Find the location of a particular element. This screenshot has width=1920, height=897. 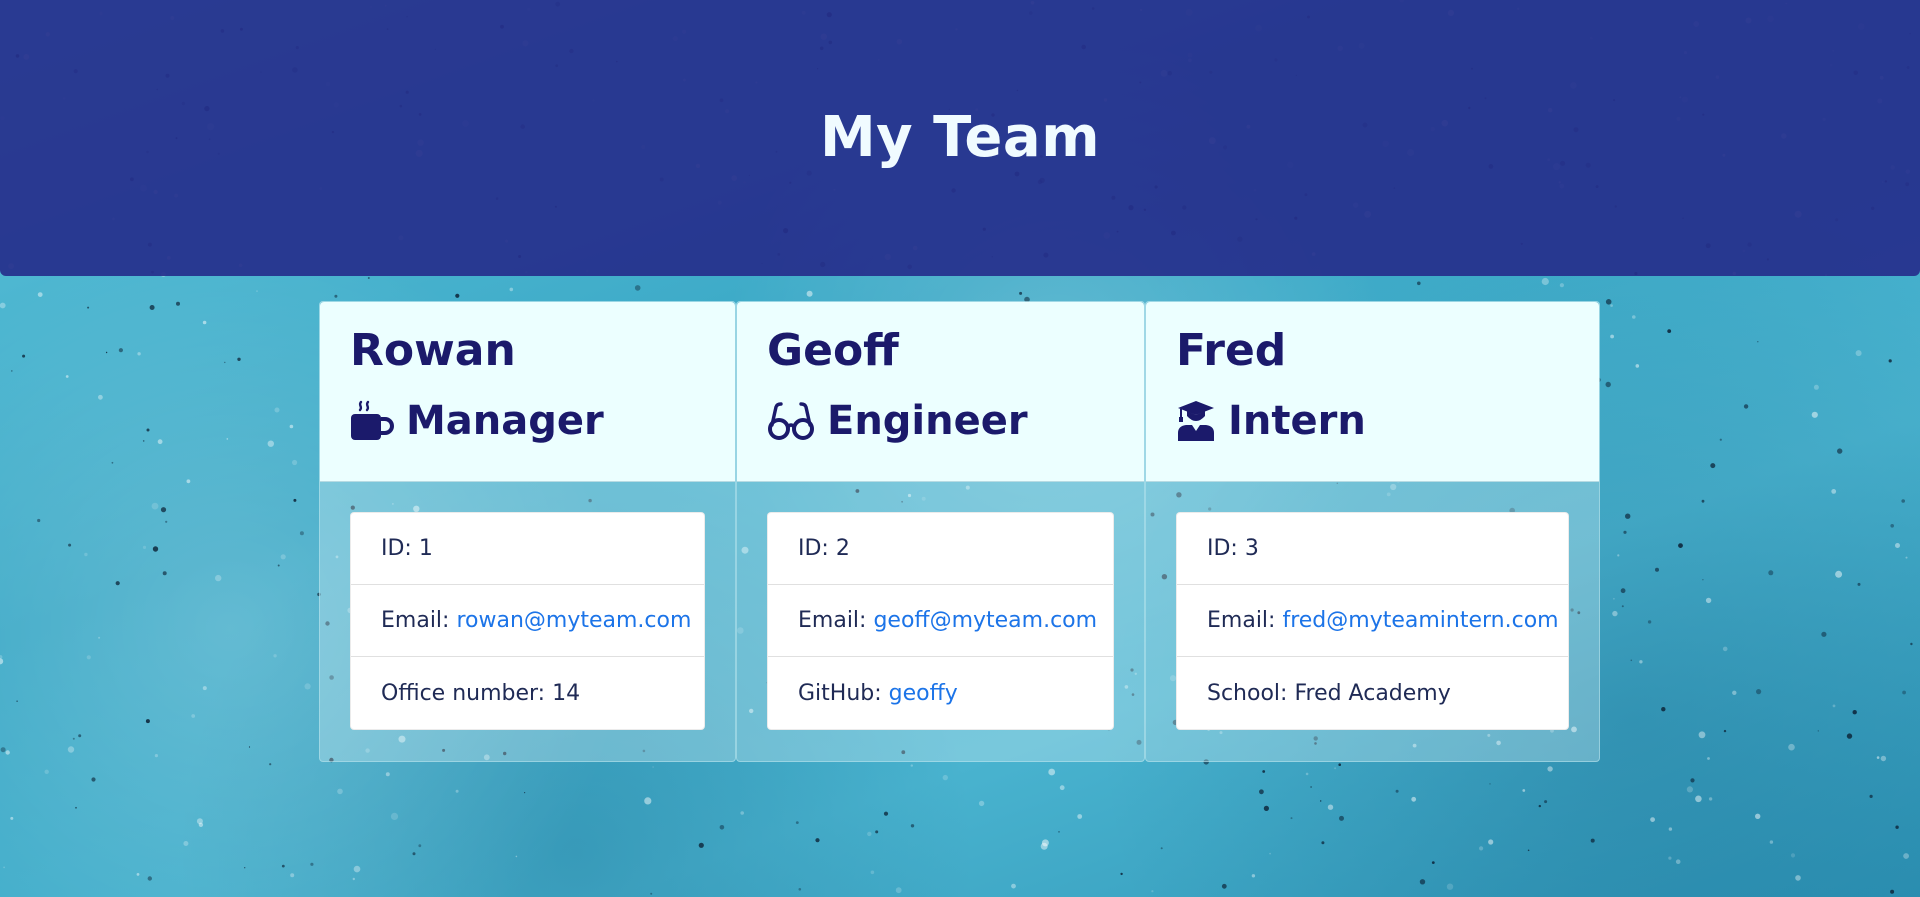

email-link: rowan@myteam.com is located at coordinates (573, 620).